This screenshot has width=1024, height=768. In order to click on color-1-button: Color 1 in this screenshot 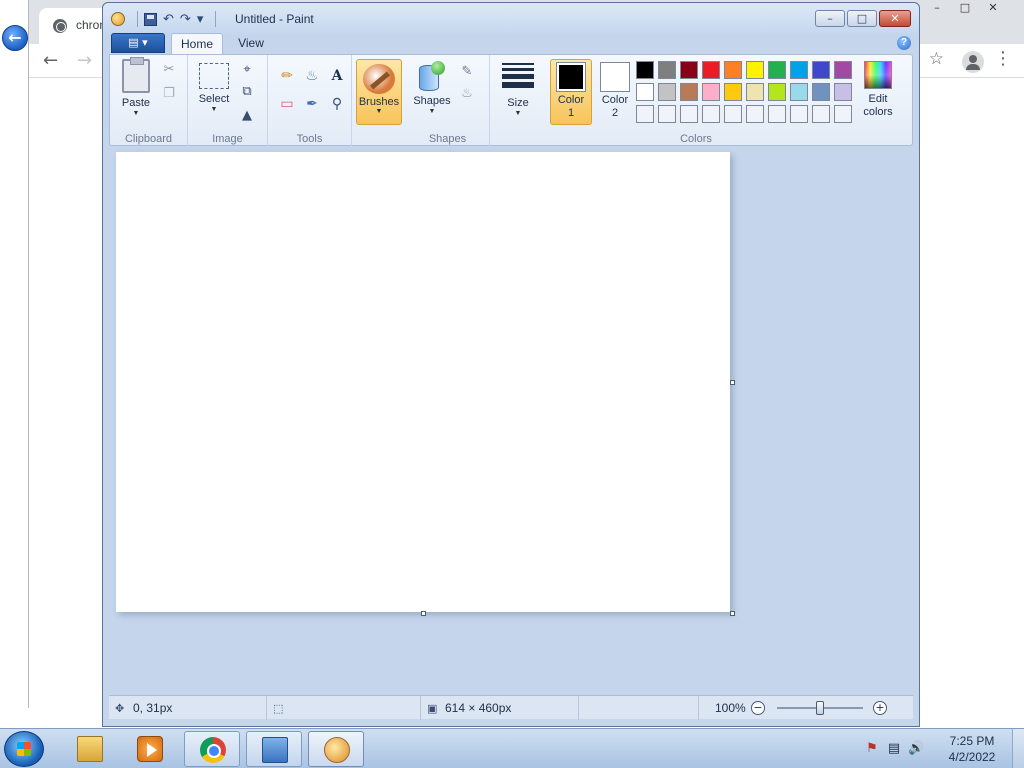, I will do `click(571, 92)`.